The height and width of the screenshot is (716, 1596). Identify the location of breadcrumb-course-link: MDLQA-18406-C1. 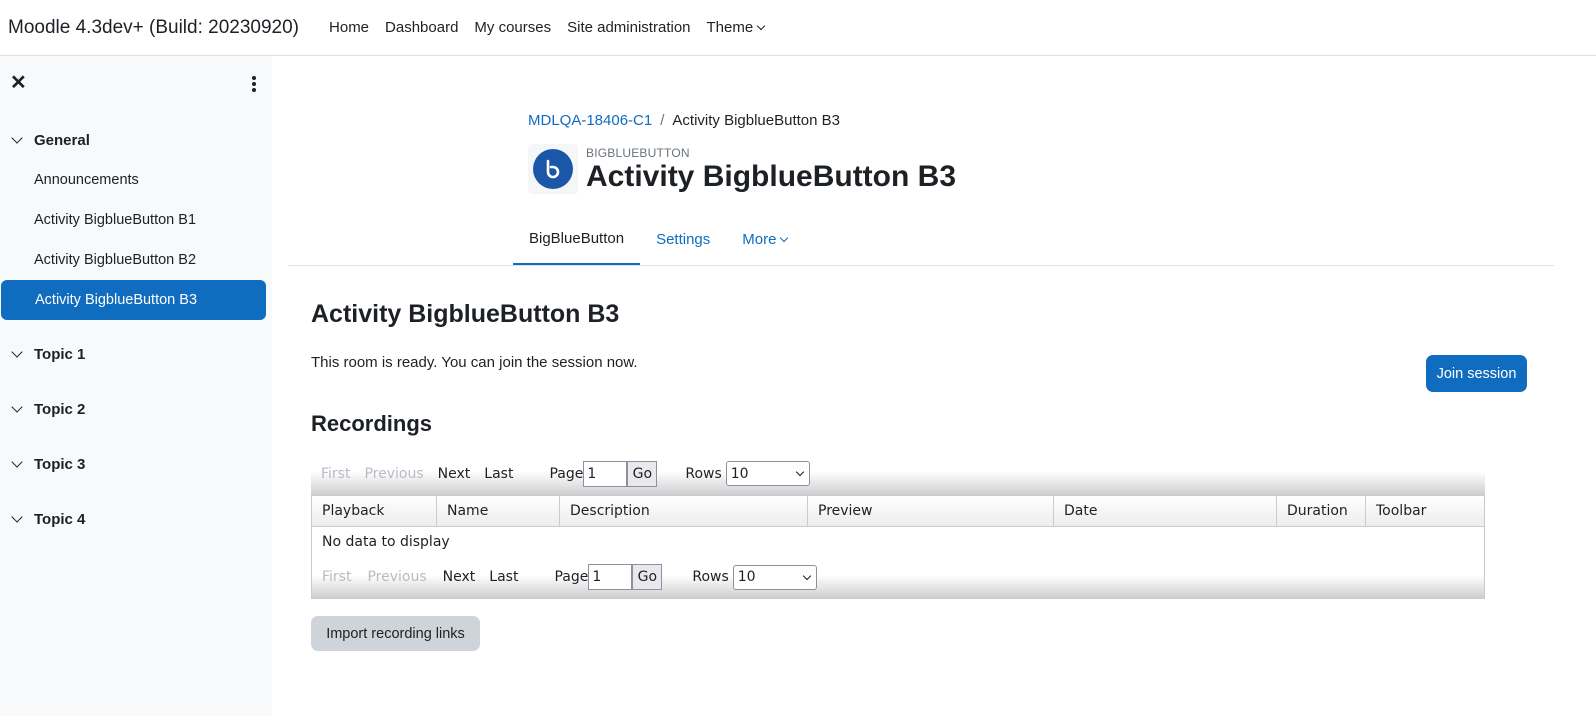
(590, 120).